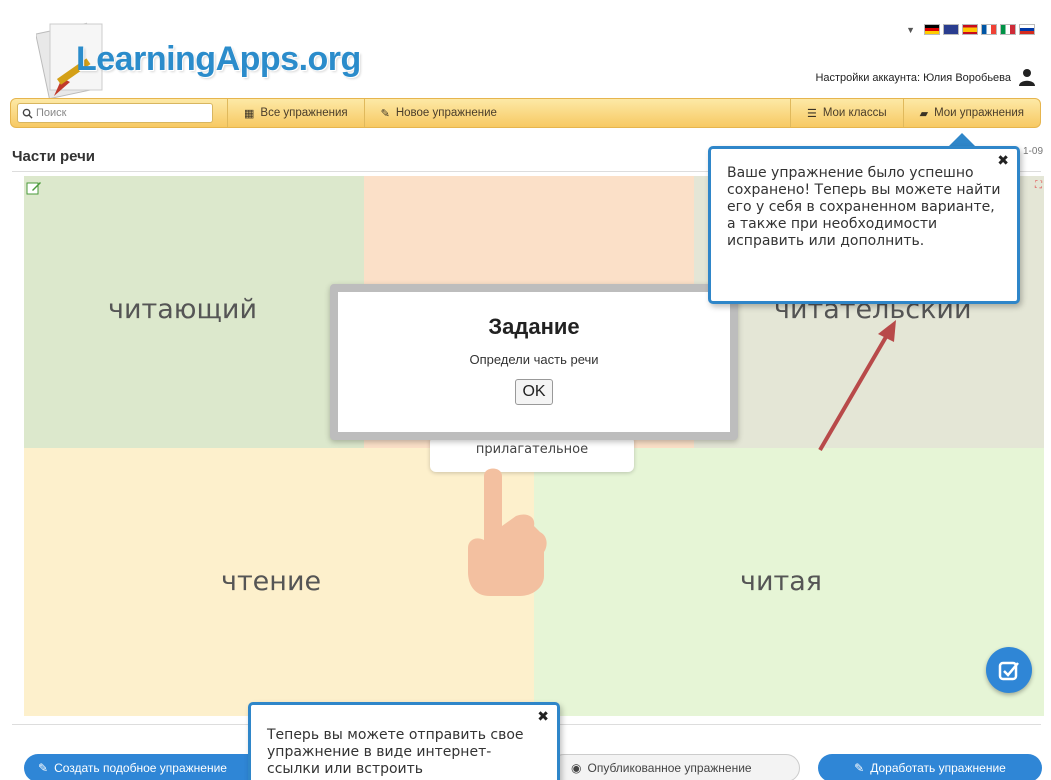 The image size is (1051, 780). I want to click on nav-my-exercises-label: Мои упражнения, so click(979, 113).